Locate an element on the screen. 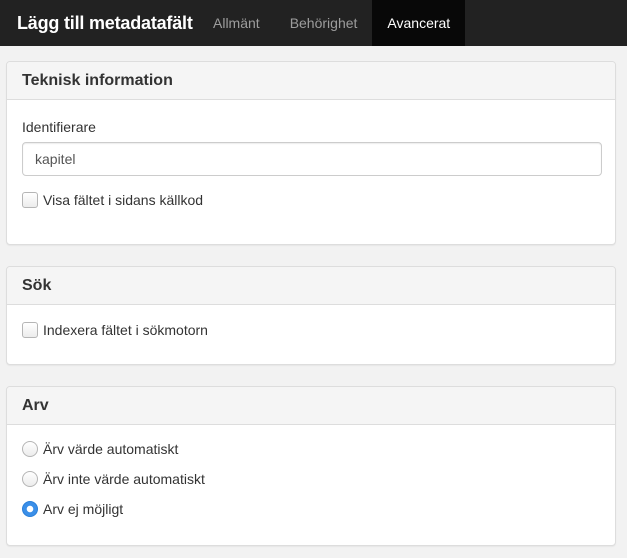 This screenshot has height=558, width=627. inherit-not-possible-radio-row: Arv ej möjligt is located at coordinates (72, 509).